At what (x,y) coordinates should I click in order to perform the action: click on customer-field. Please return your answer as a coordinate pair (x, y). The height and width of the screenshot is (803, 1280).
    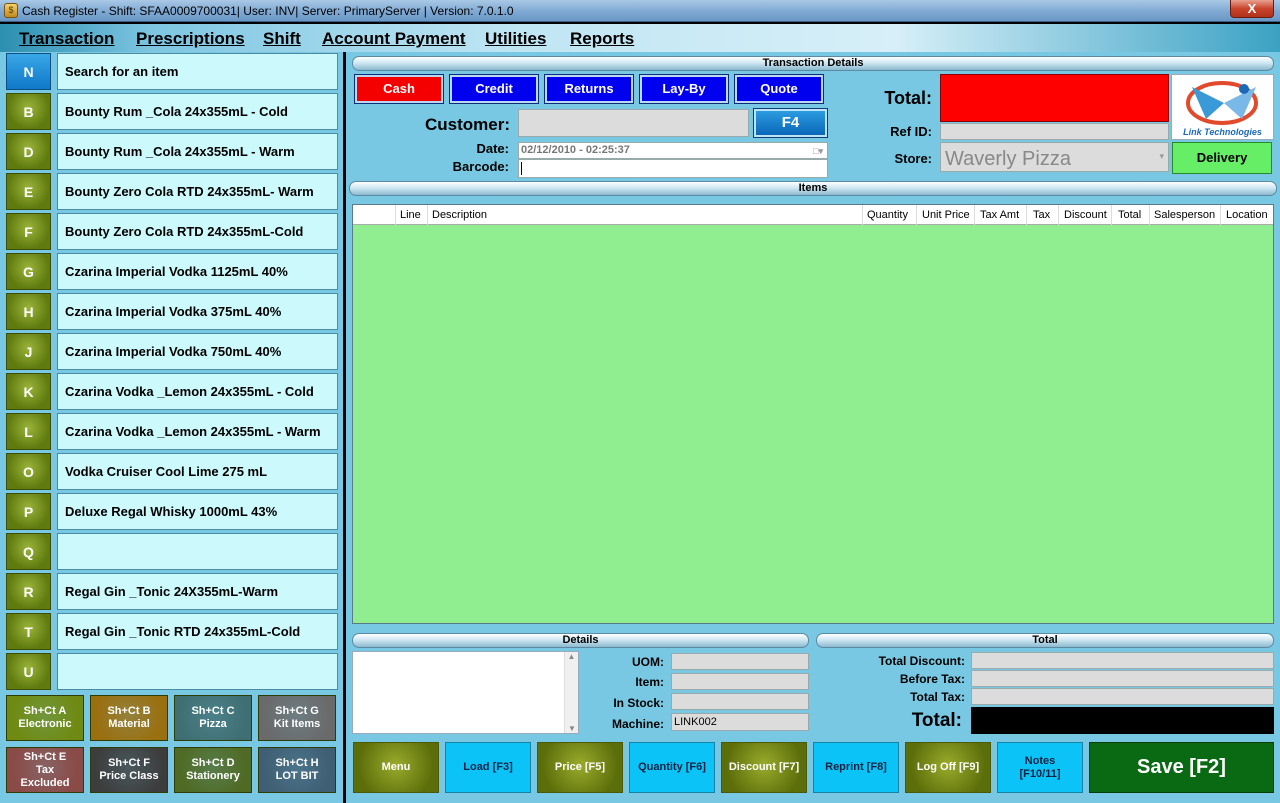
    Looking at the image, I should click on (633, 123).